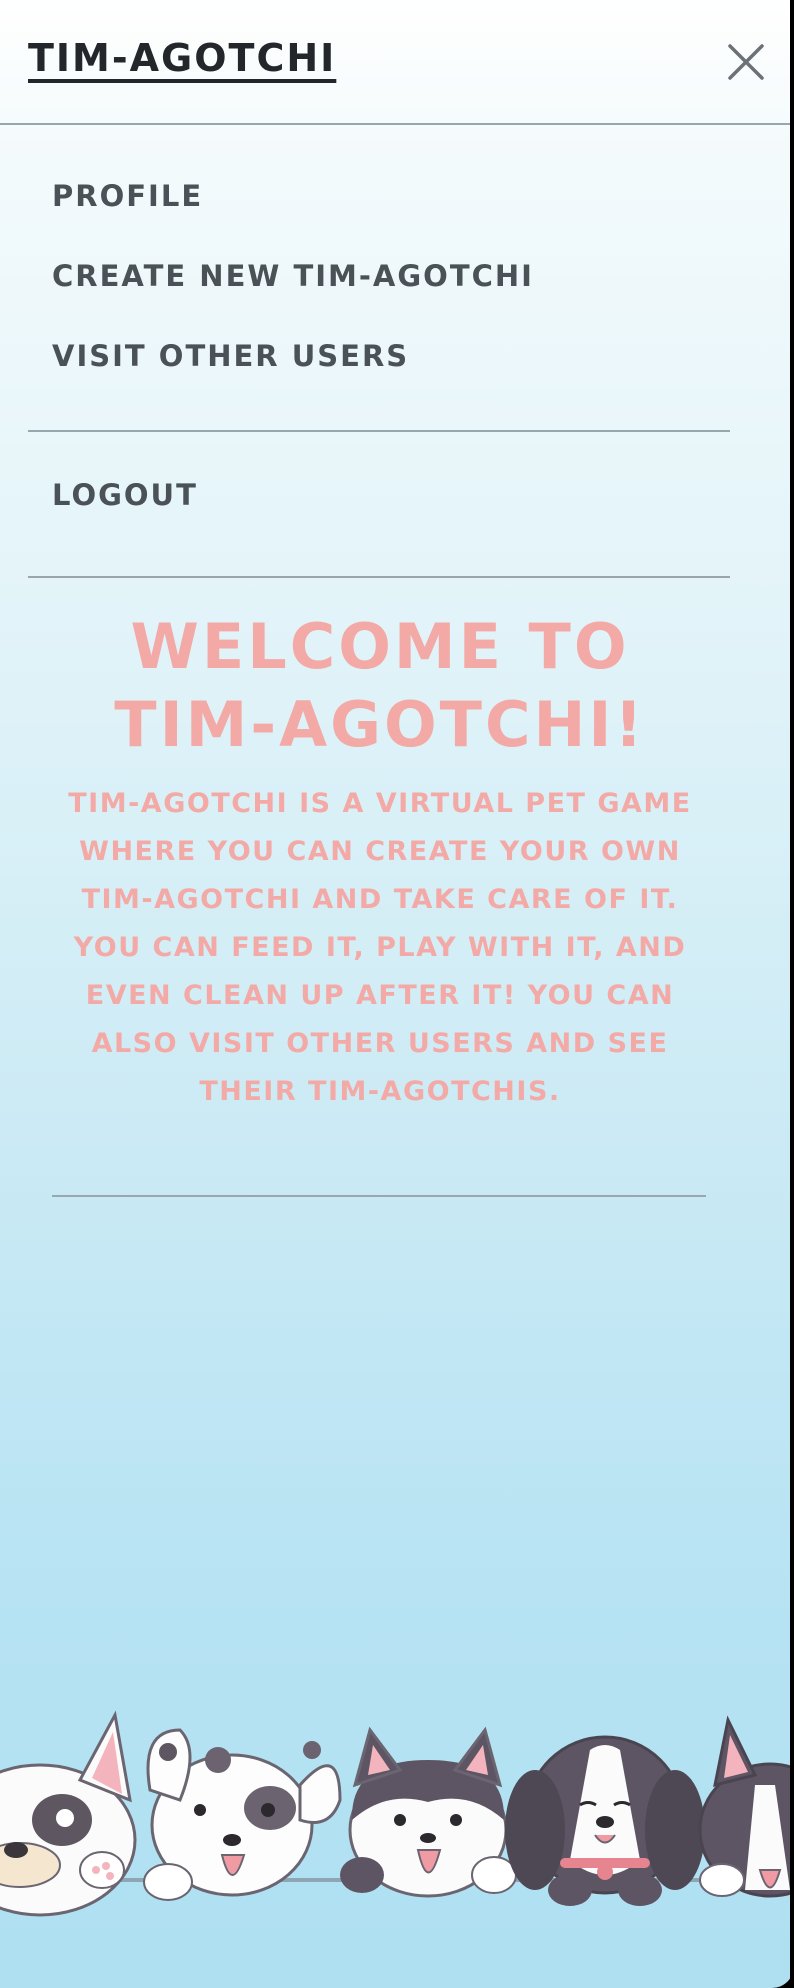 This screenshot has height=1988, width=794. Describe the element at coordinates (242, 1814) in the screenshot. I see `dalmatian-illustration` at that location.